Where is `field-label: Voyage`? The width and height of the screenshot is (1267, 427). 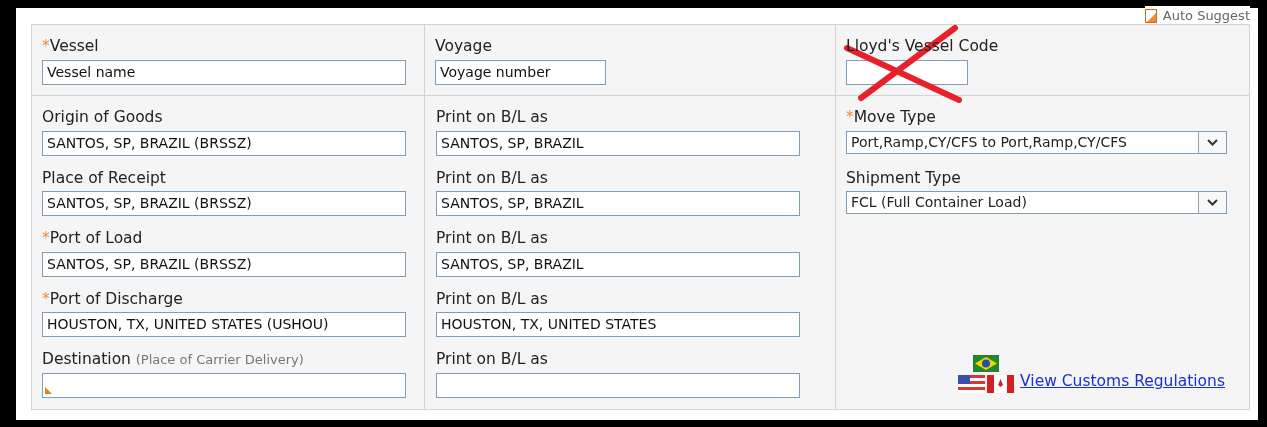
field-label: Voyage is located at coordinates (463, 46).